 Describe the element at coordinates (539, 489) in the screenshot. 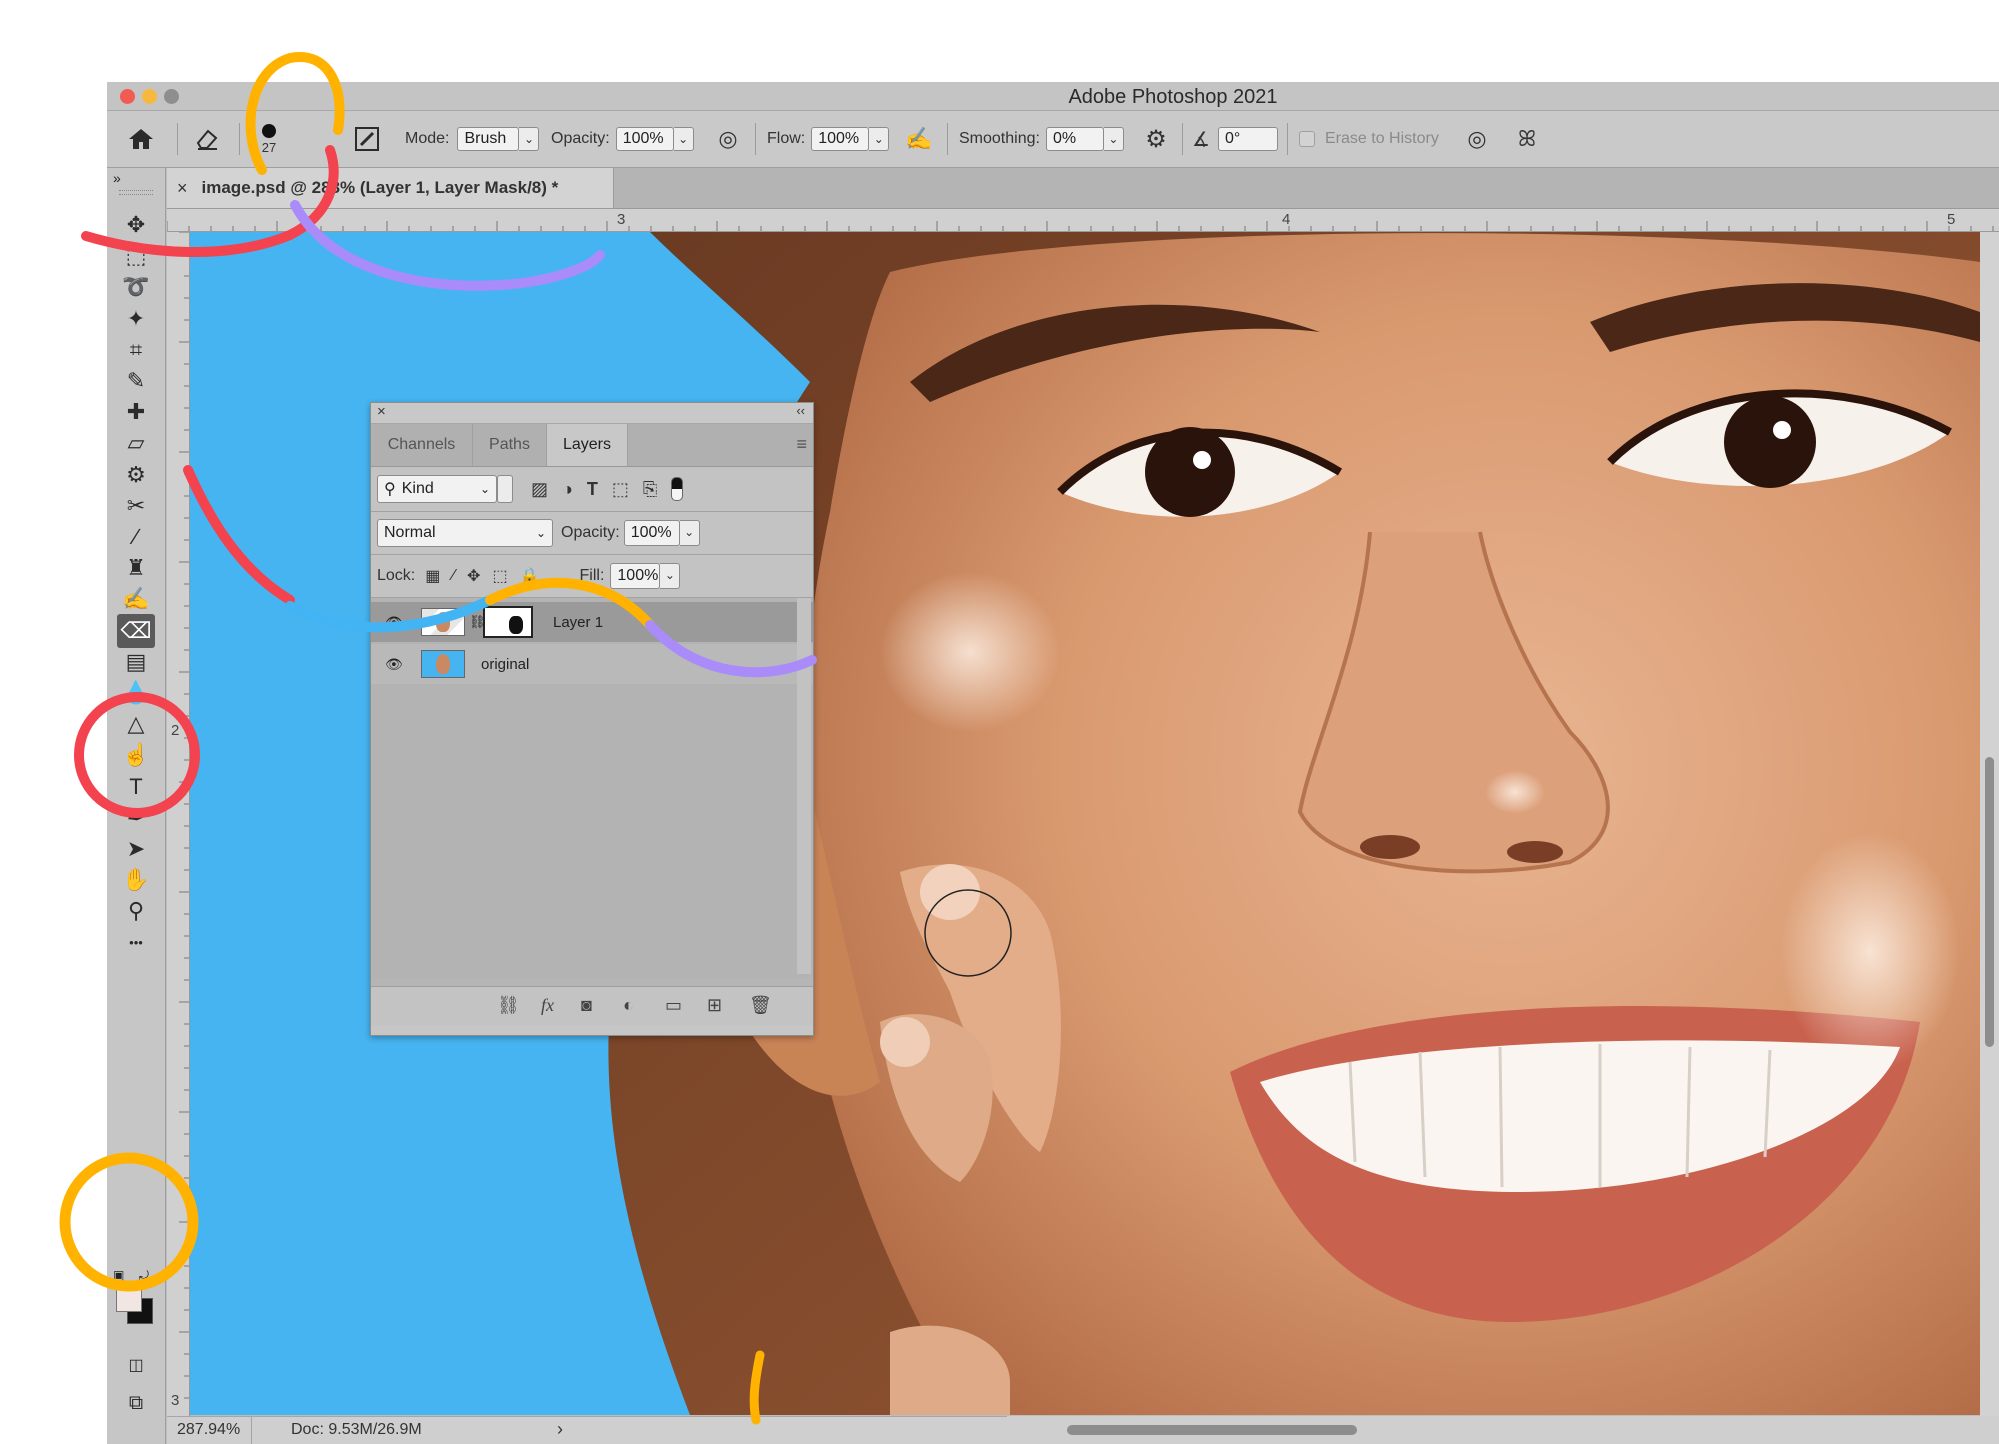

I see `filter-pixel-icon: ▨` at that location.